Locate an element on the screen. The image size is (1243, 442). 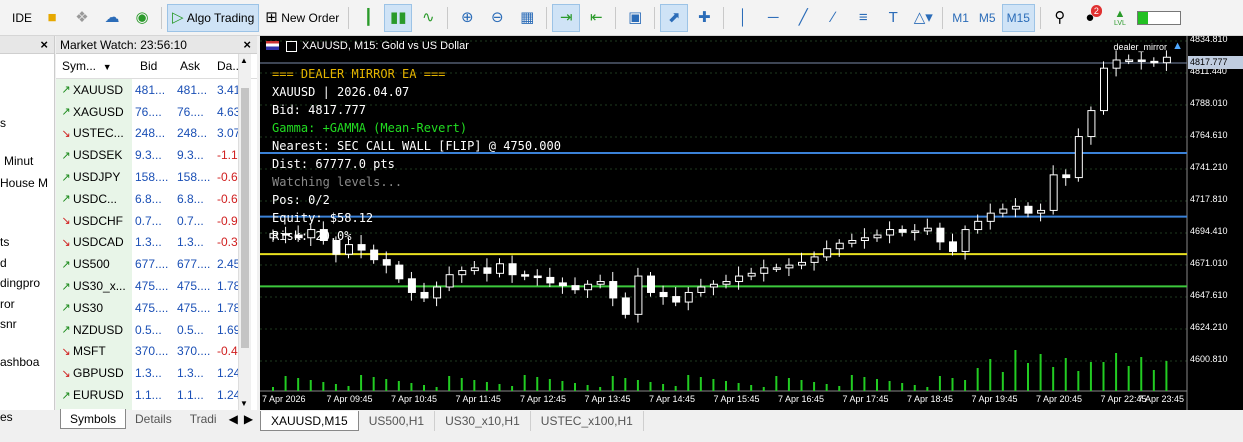
crosshair-icon: ✚ is located at coordinates (704, 18).